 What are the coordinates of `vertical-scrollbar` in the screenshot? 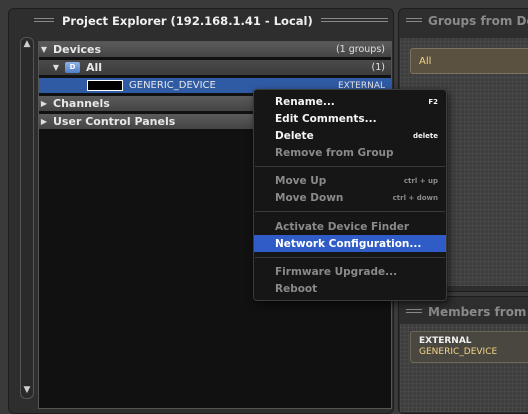 It's located at (27, 218).